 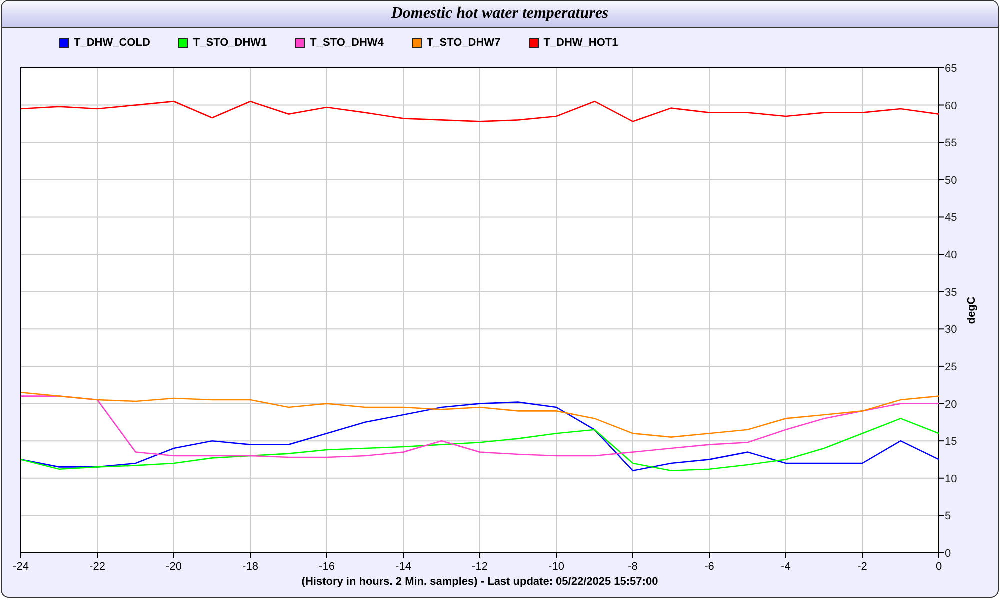 I want to click on legend-label: T_DHW_HOT1, so click(x=581, y=43).